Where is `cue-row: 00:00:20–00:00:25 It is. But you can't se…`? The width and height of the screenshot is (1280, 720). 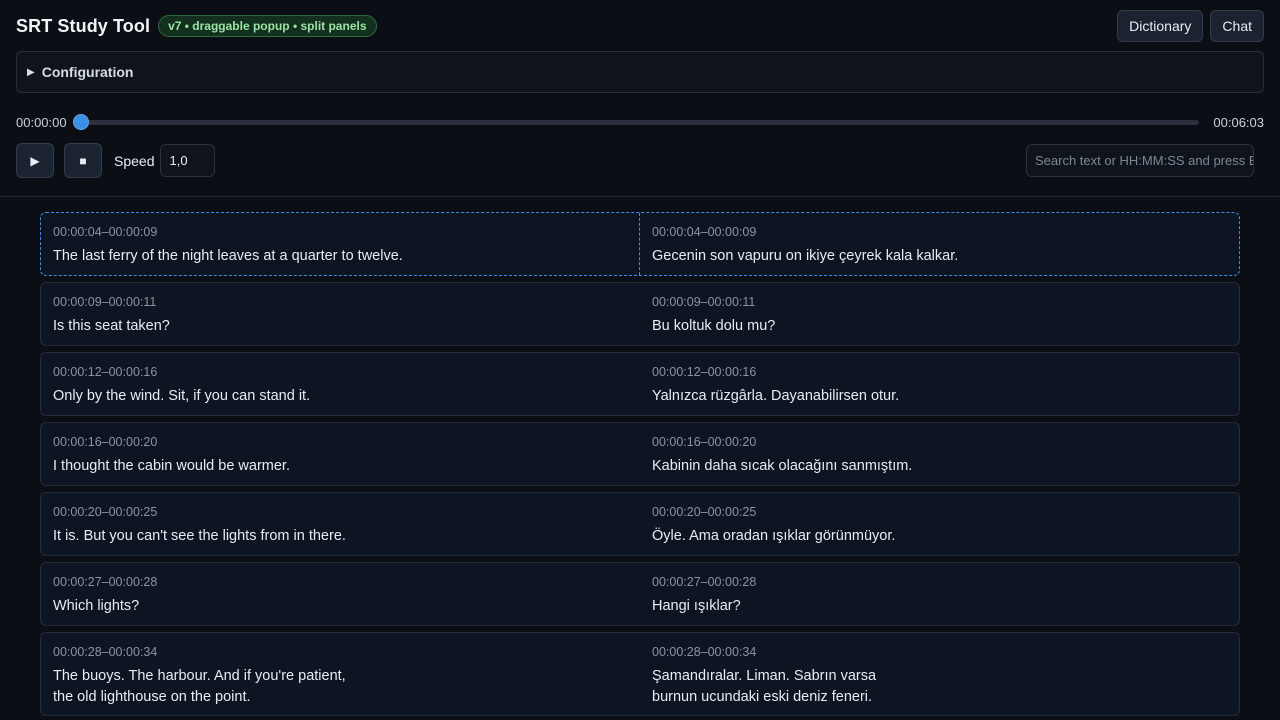
cue-row: 00:00:20–00:00:25 It is. But you can't se… is located at coordinates (640, 524).